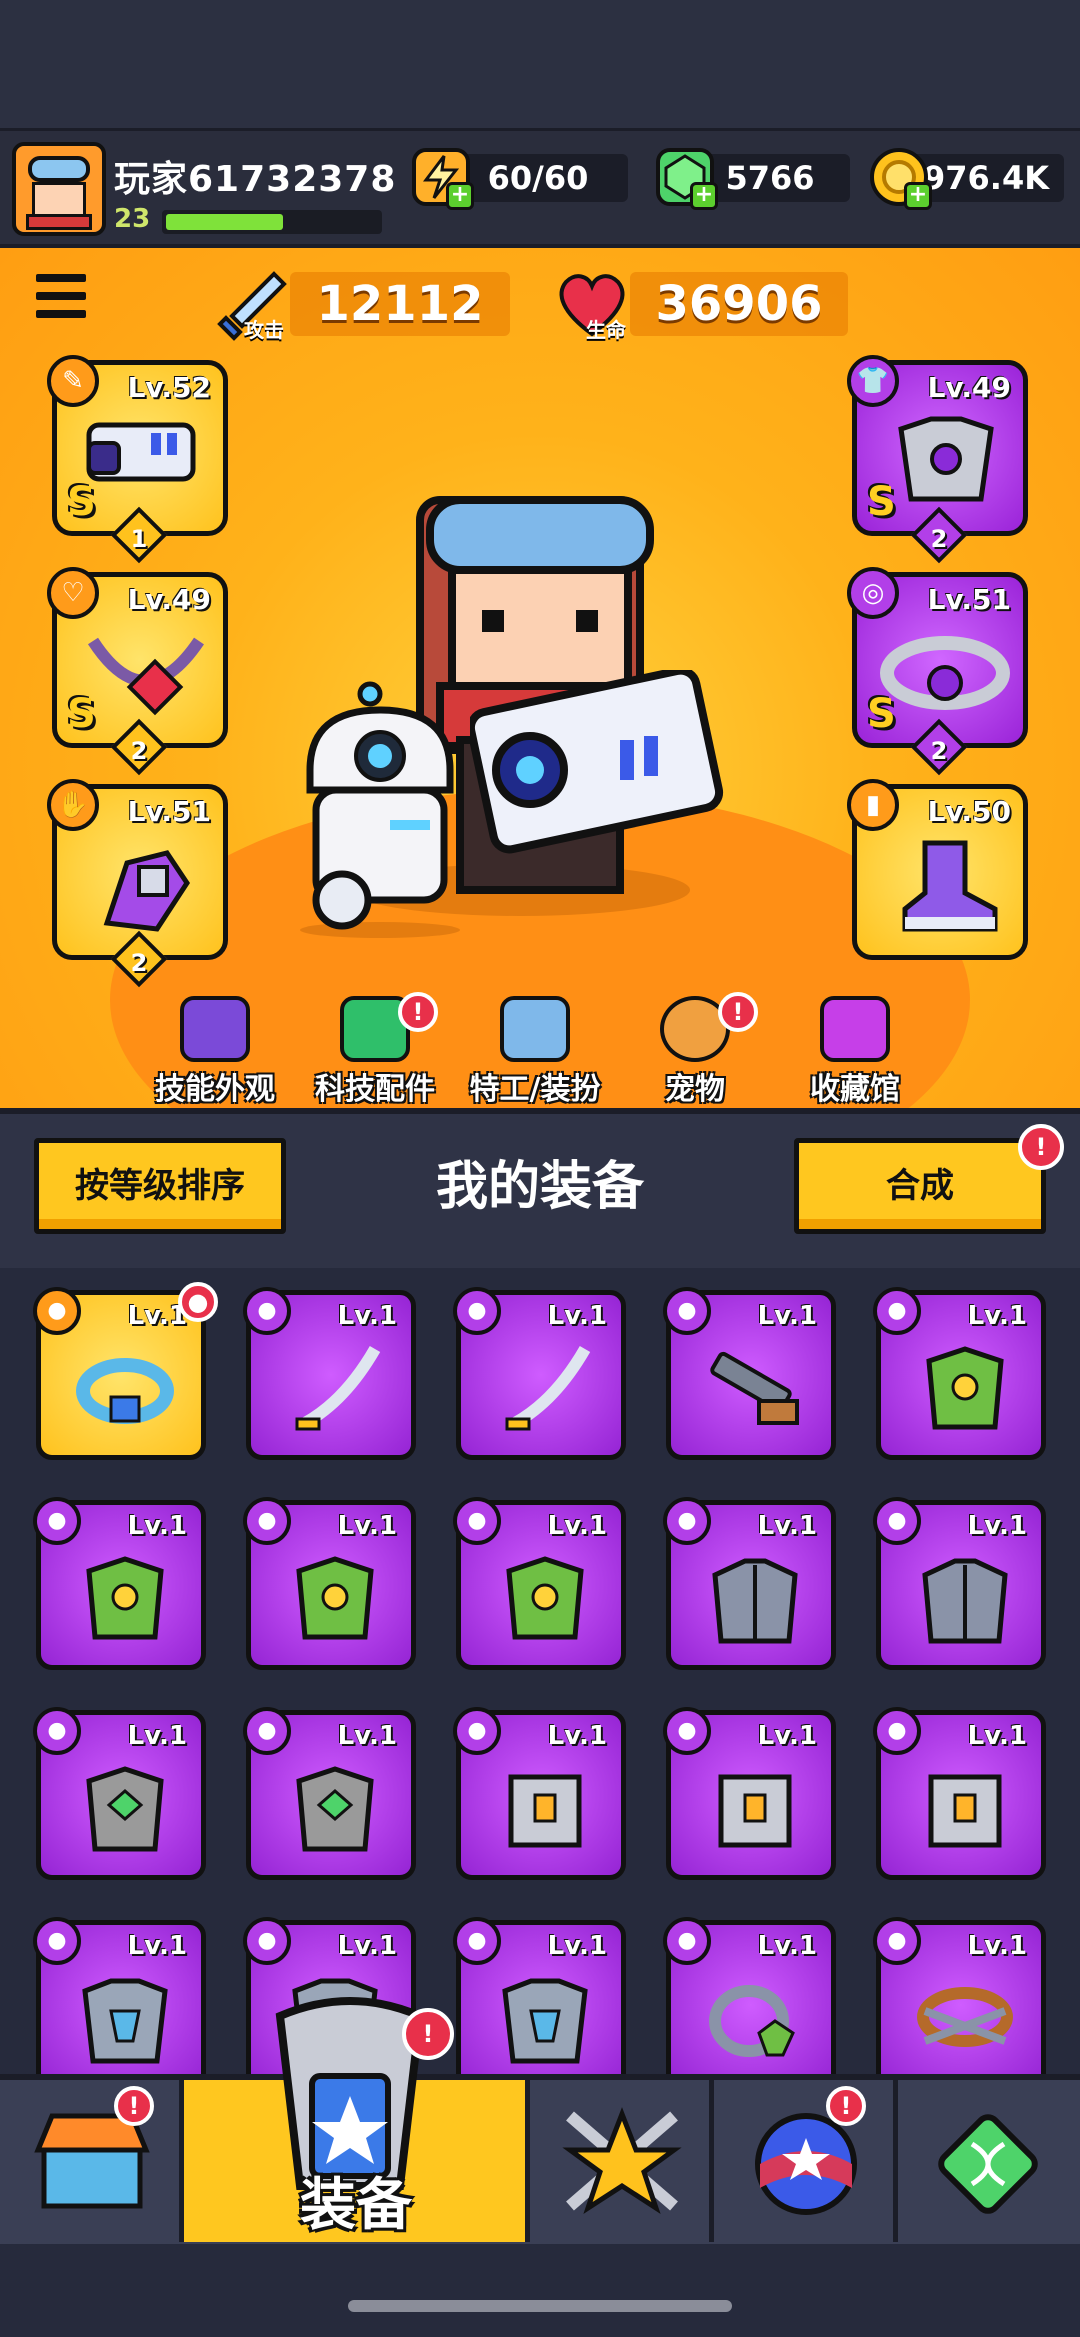  What do you see at coordinates (375, 1089) in the screenshot?
I see `tech-part-label: 科技配件` at bounding box center [375, 1089].